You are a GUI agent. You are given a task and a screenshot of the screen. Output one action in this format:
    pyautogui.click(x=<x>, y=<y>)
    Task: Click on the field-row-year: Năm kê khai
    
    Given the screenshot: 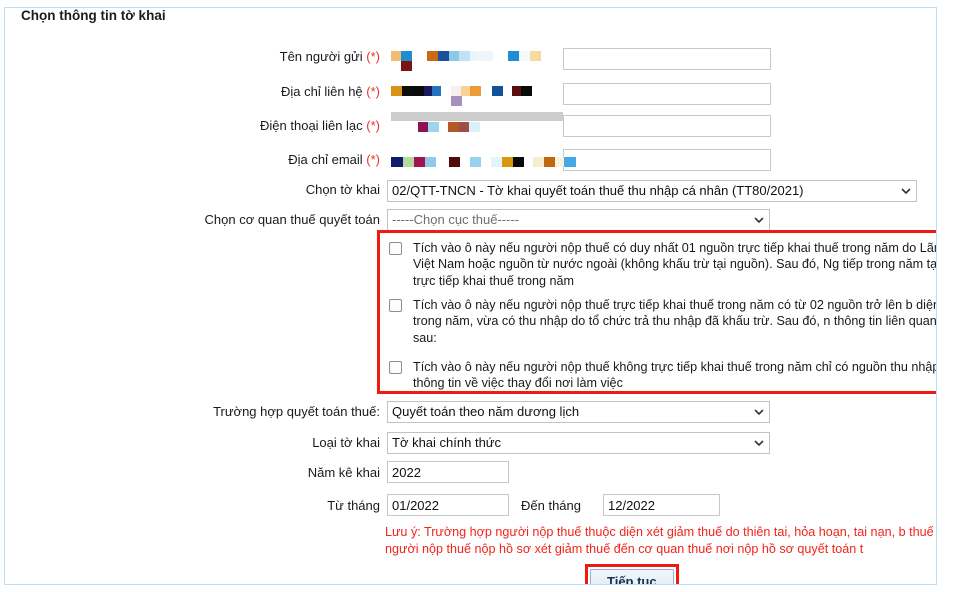 What is the action you would take?
    pyautogui.click(x=320, y=472)
    